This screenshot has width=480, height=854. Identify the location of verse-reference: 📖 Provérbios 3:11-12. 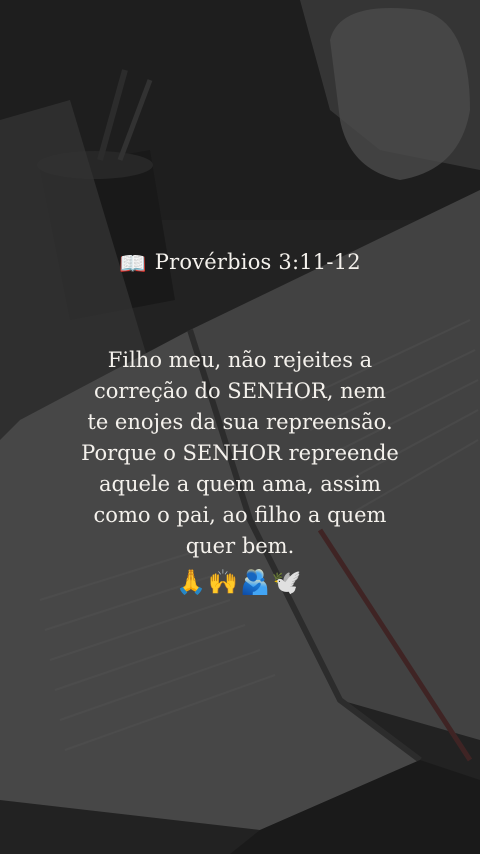
(240, 263).